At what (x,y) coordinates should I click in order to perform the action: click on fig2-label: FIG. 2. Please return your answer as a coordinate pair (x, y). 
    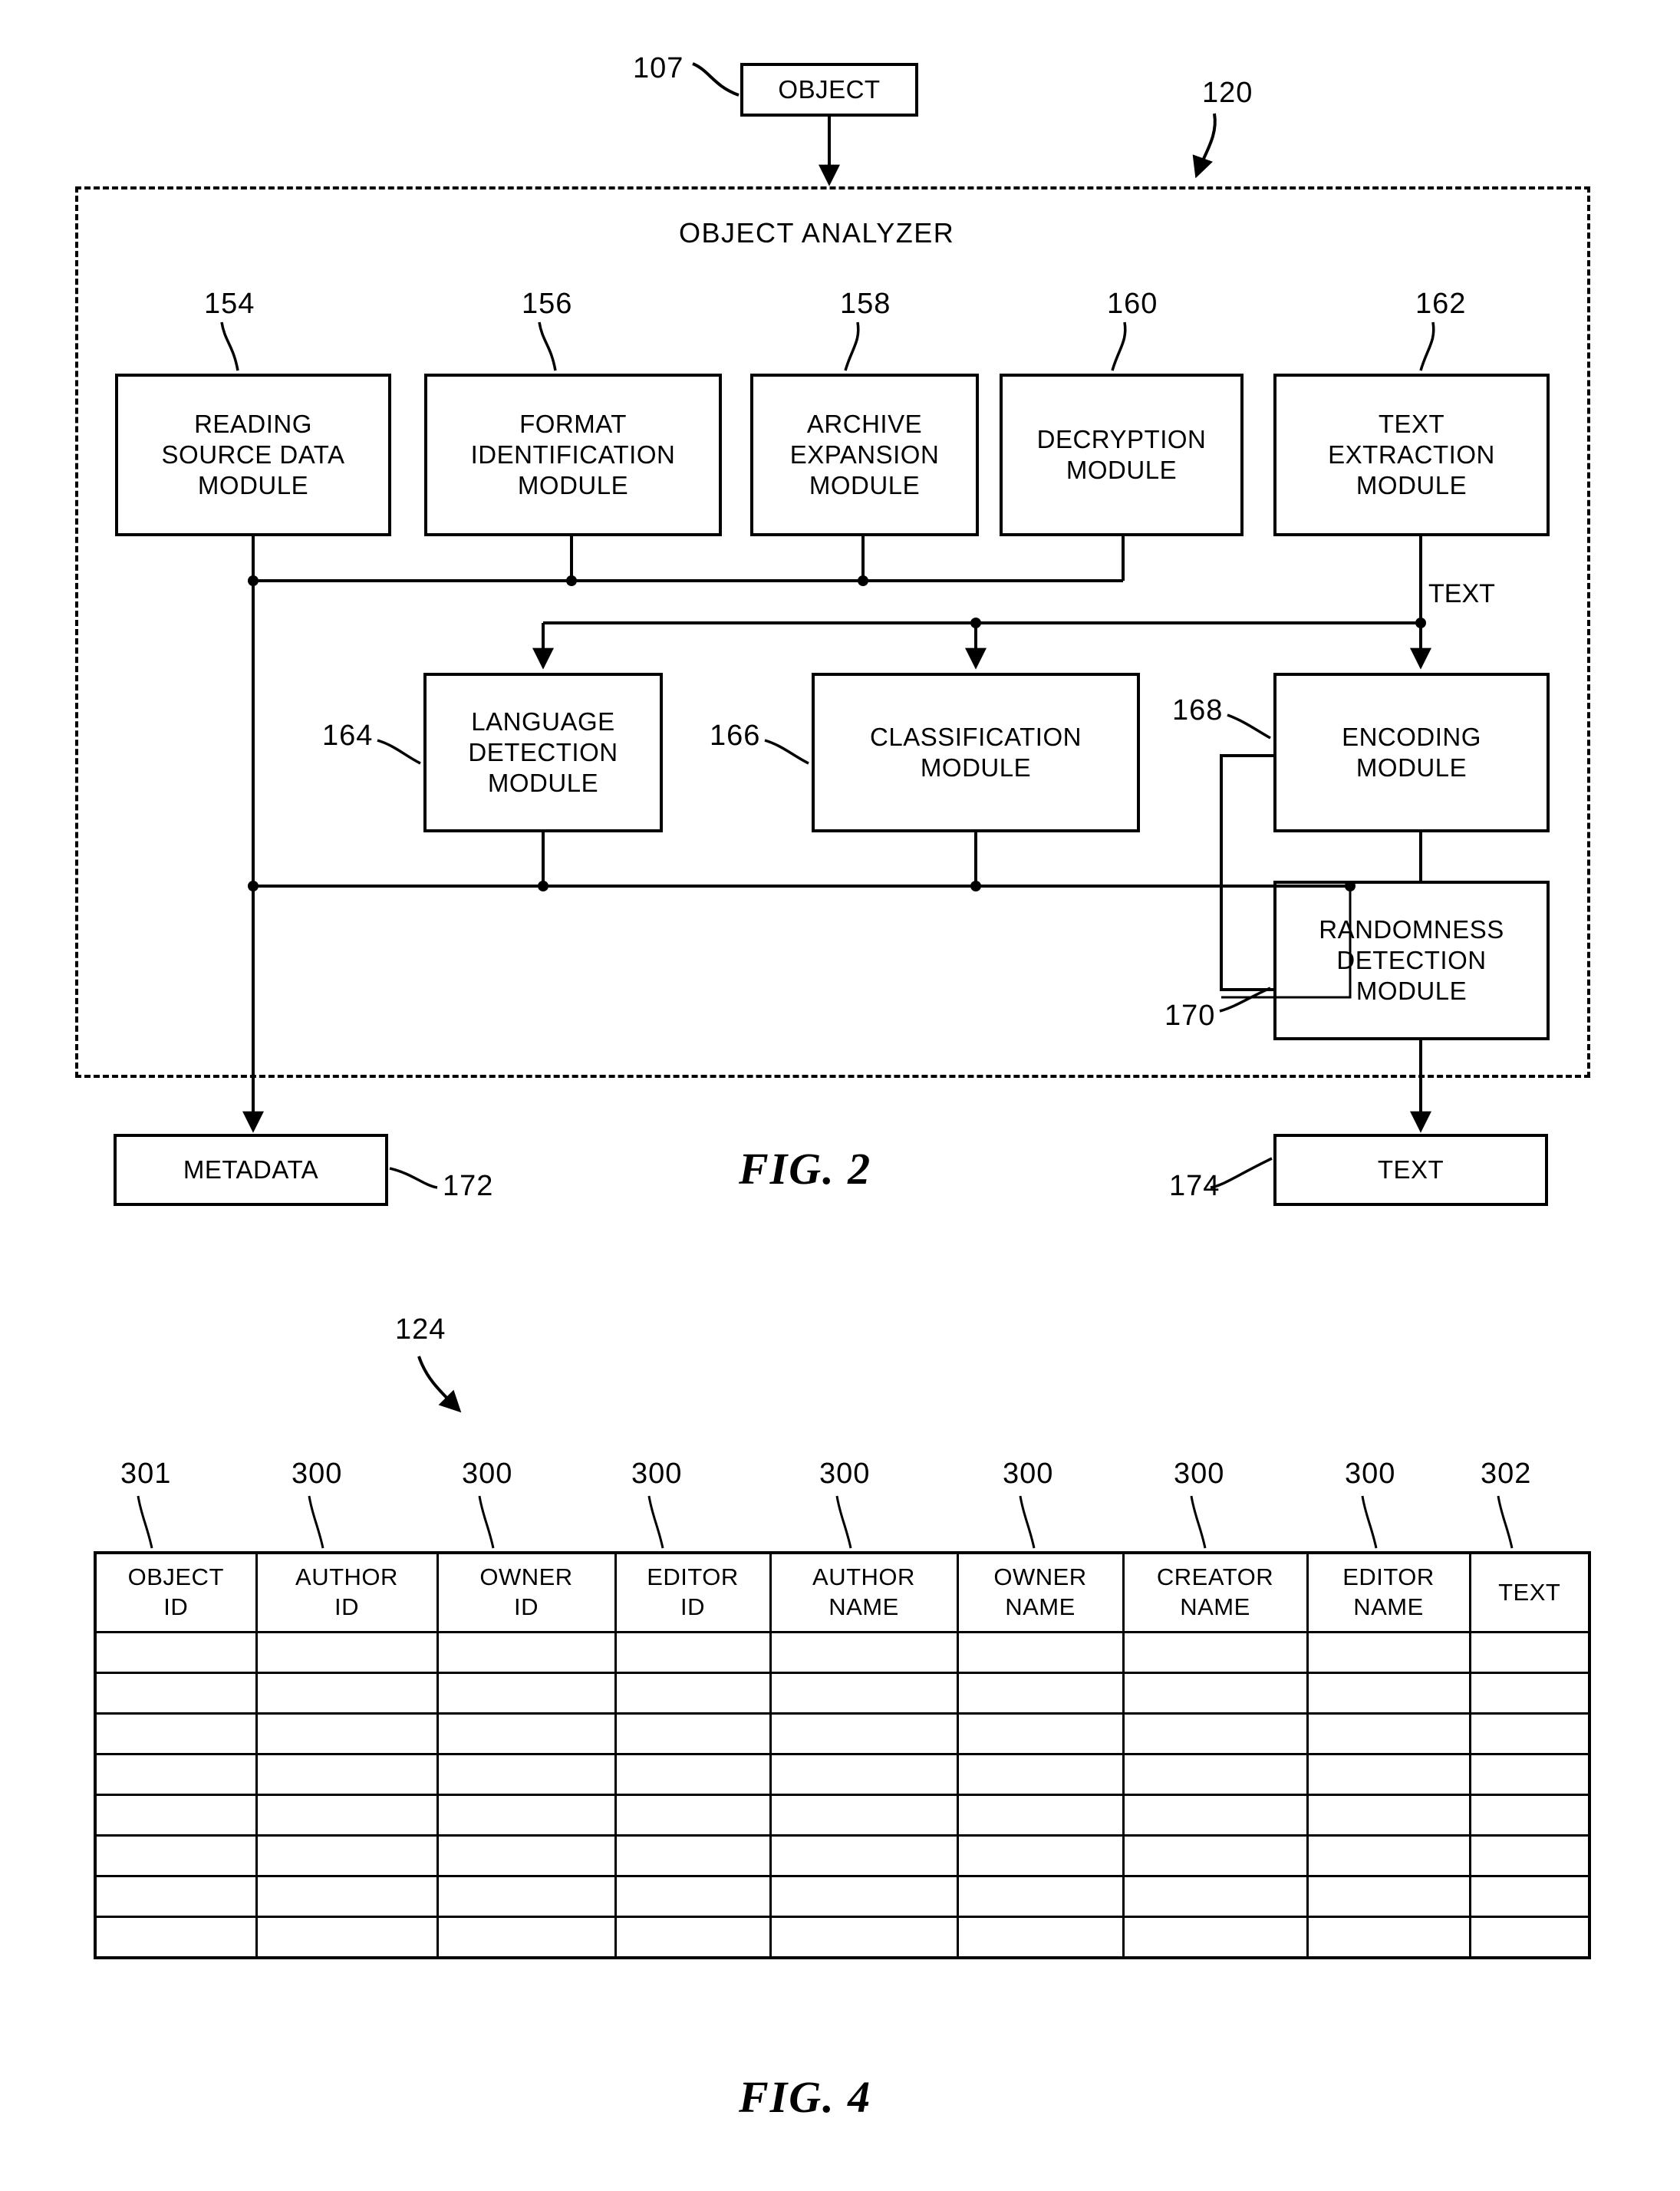
    Looking at the image, I should click on (805, 1169).